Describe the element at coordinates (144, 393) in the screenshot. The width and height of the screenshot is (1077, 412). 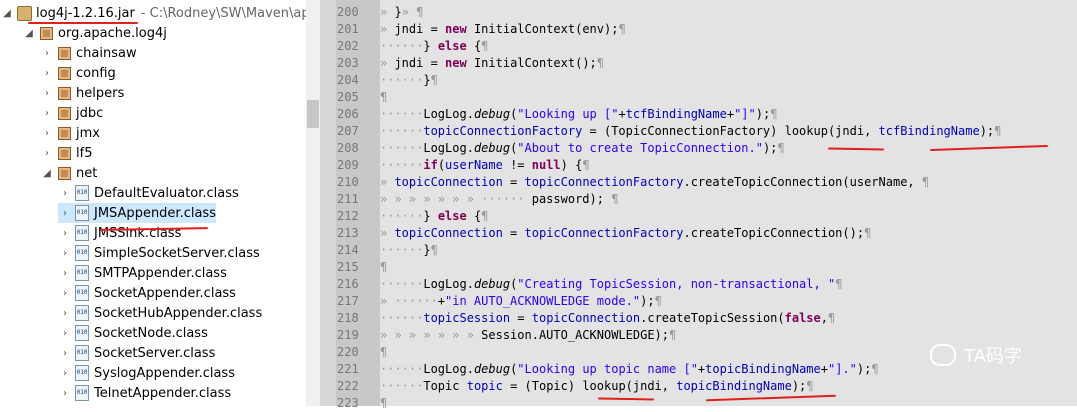
I see `tree-item-class: › 010 TelnetAppender.class` at that location.